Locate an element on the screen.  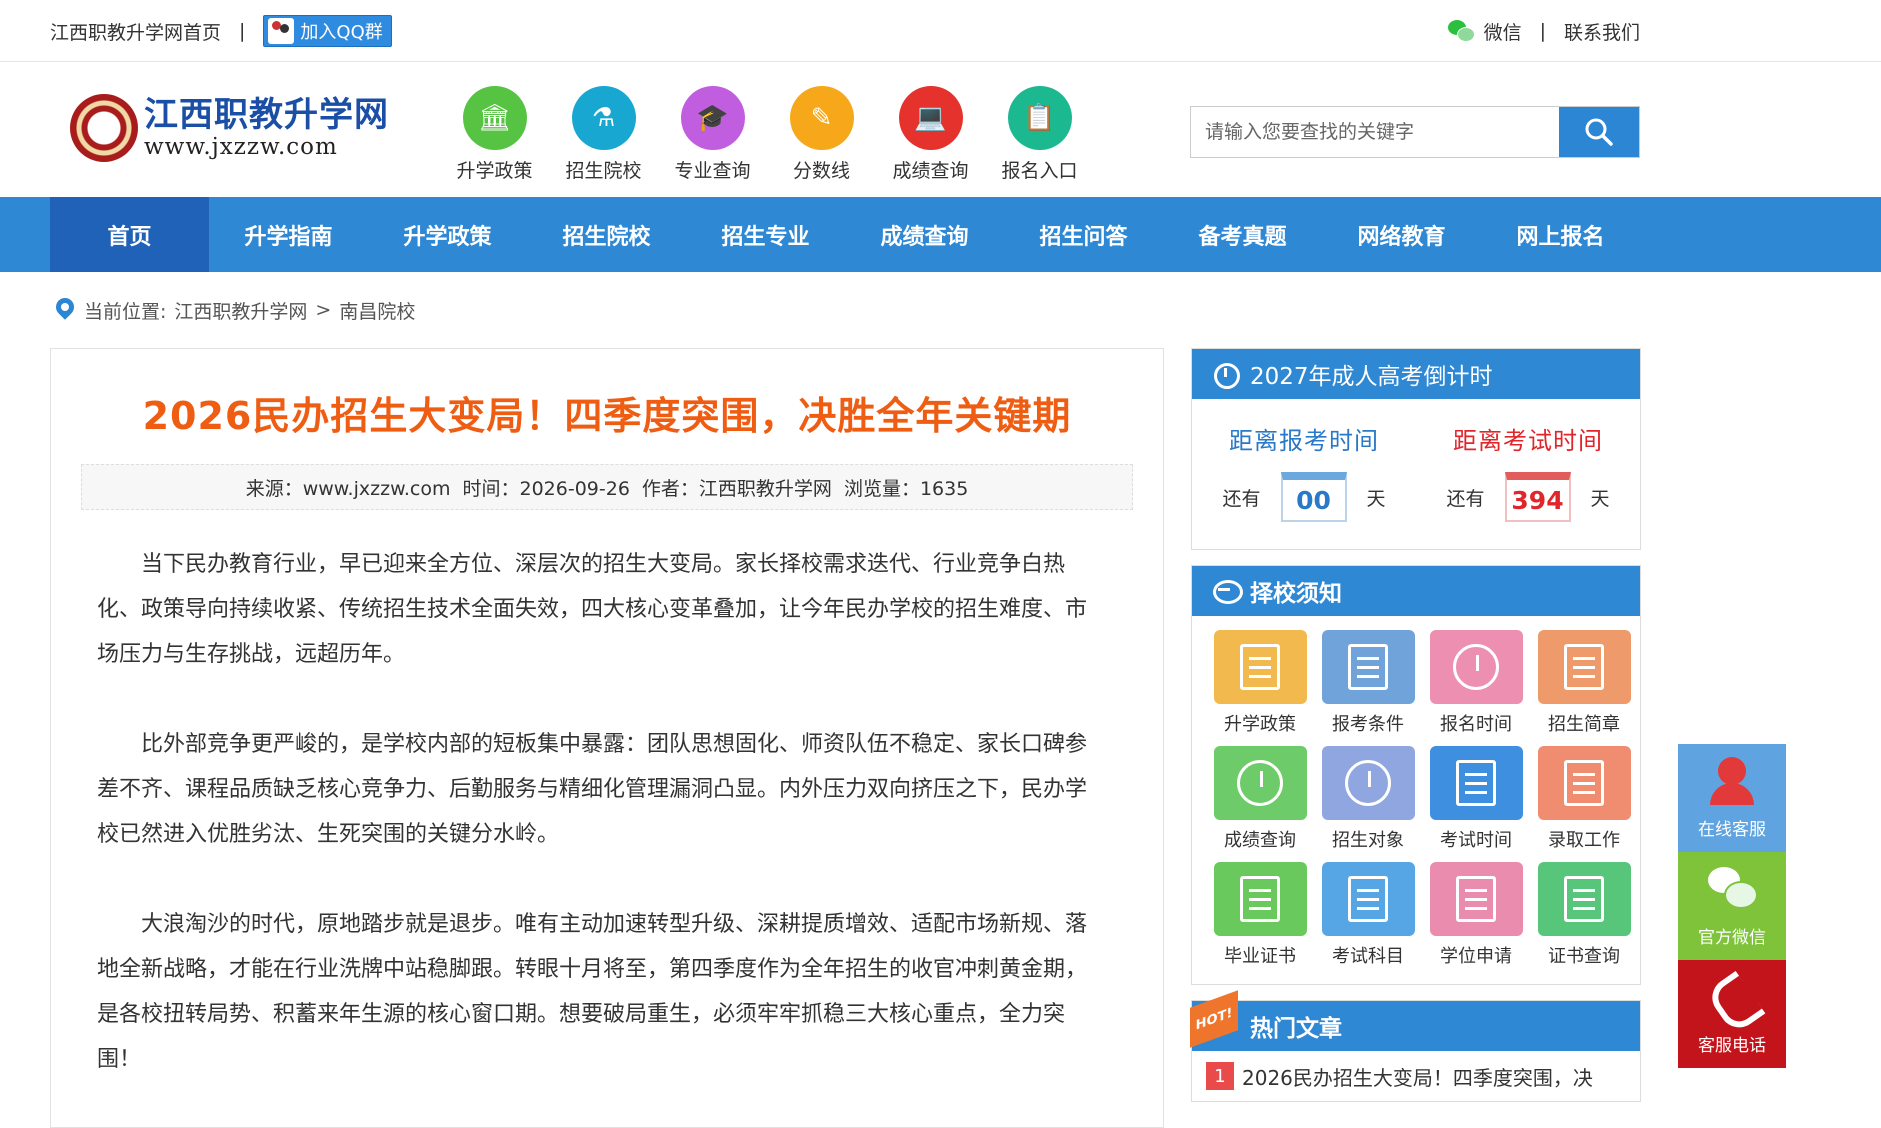
rank-number: 1 is located at coordinates (1220, 1076).